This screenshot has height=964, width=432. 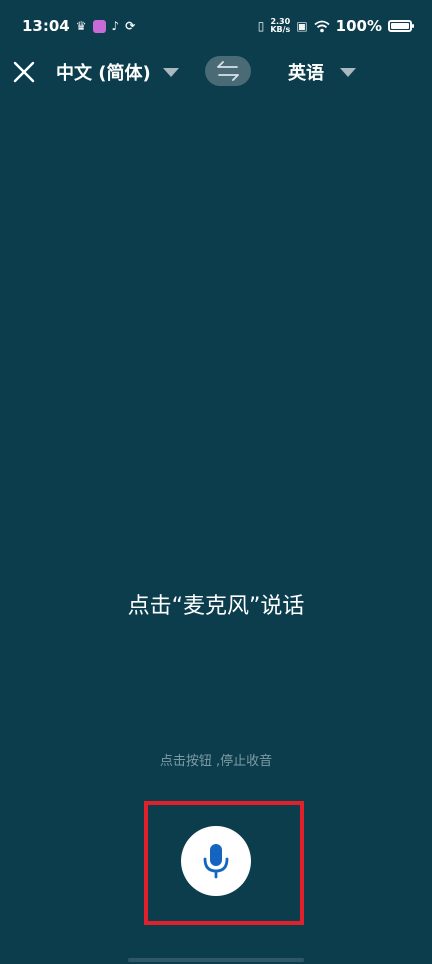 I want to click on swap-icon, so click(x=228, y=71).